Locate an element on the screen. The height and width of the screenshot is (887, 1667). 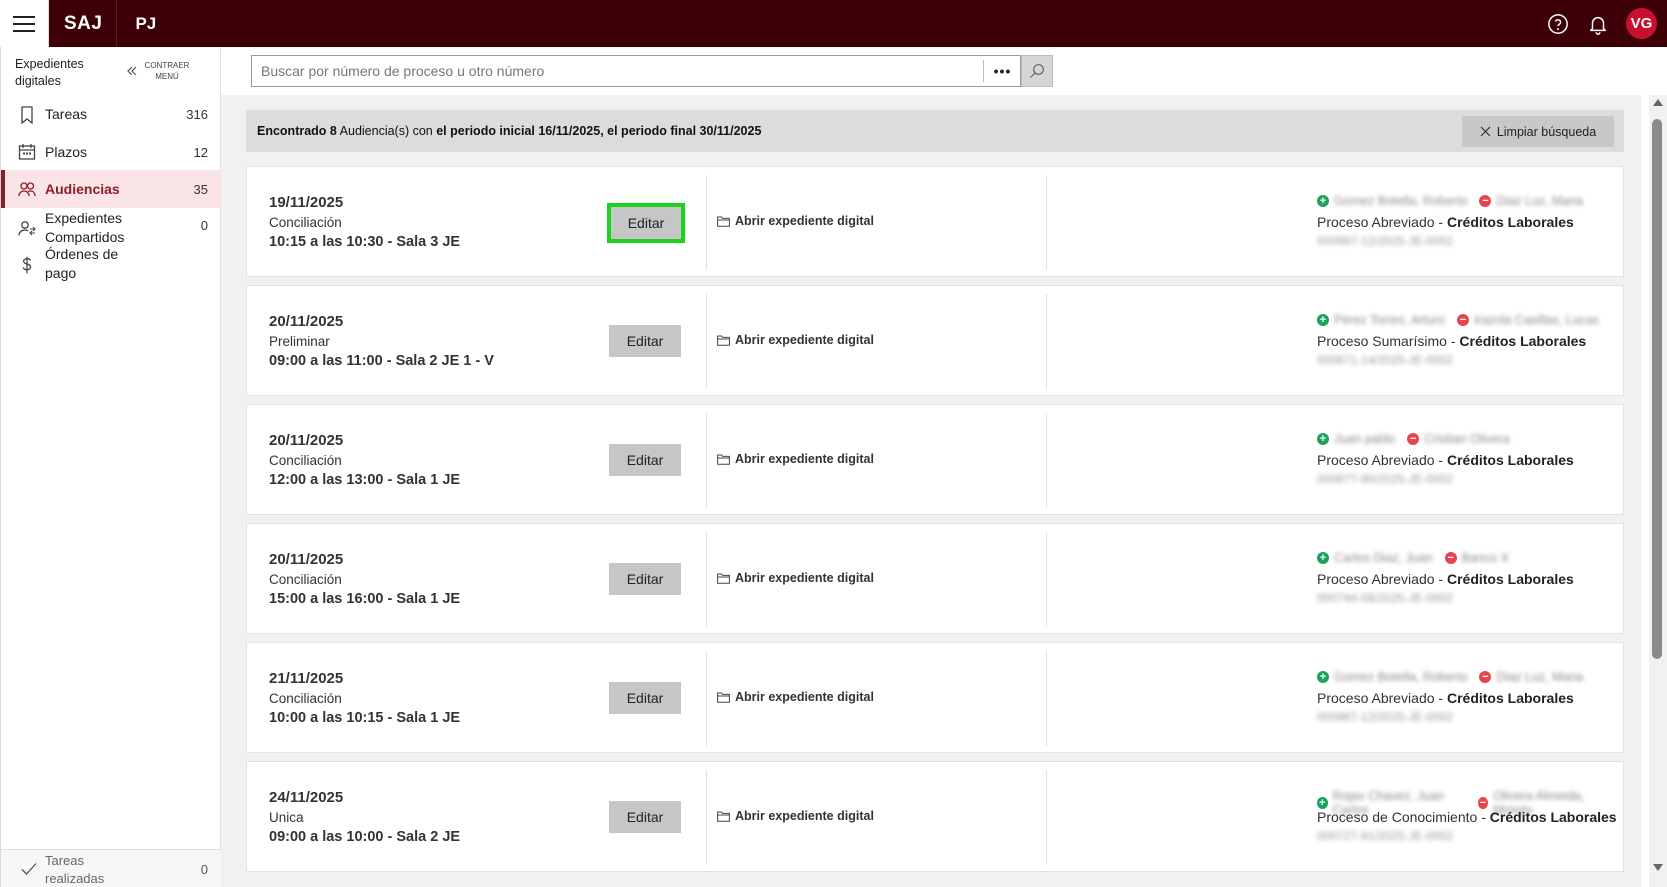
process-type: Proceso Sumarísimo - Créditos Laborales is located at coordinates (1452, 341).